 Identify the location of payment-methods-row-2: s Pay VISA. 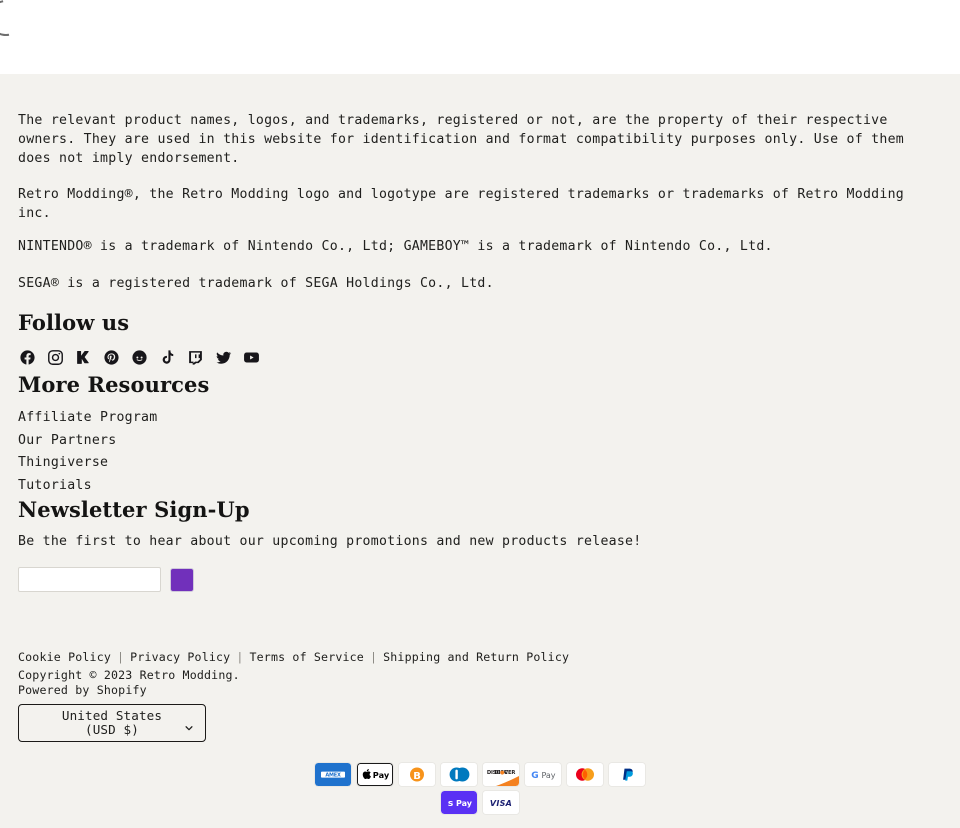
(480, 803).